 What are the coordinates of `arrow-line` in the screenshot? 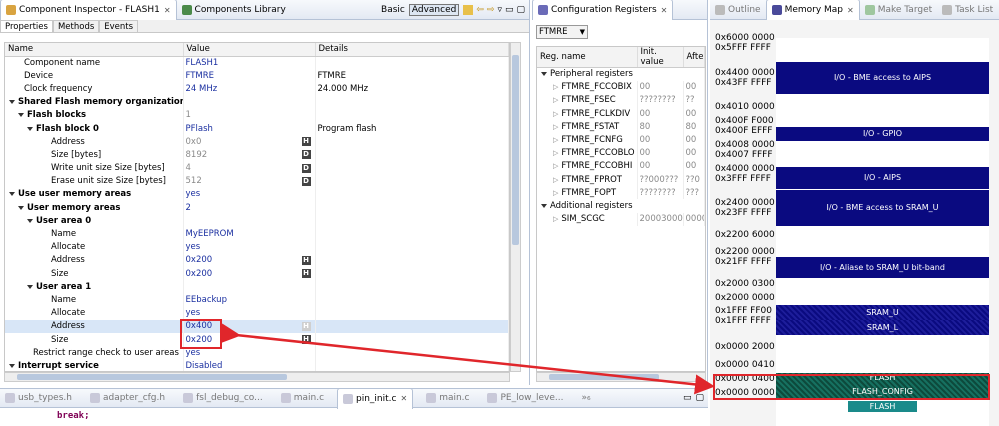 It's located at (467, 359).